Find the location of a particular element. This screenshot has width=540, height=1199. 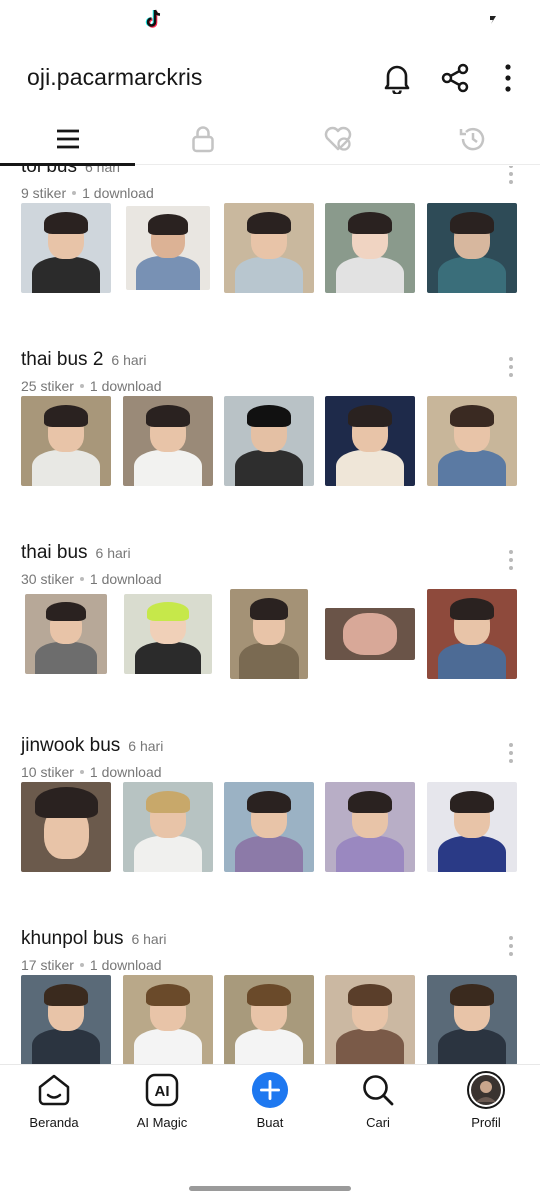

home-indicator is located at coordinates (270, 1188).